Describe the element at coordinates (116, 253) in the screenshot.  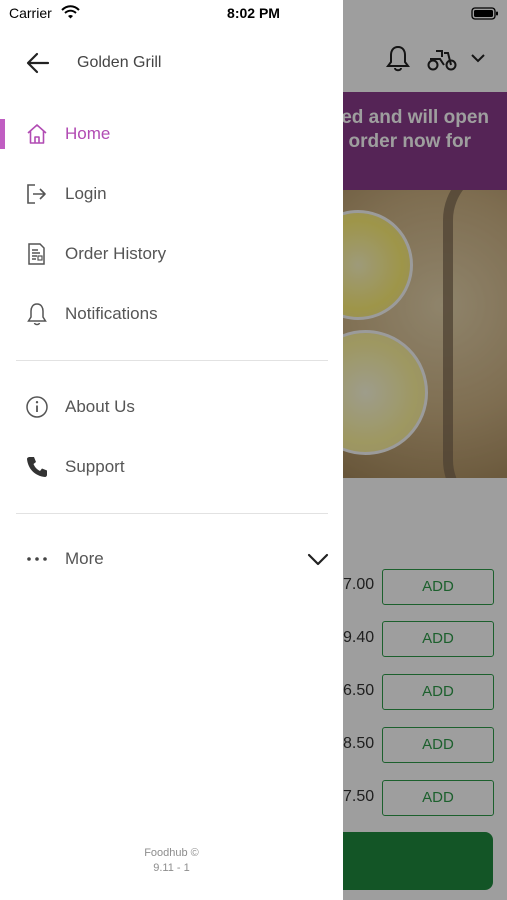
I see `menu-item-label: Order History` at that location.